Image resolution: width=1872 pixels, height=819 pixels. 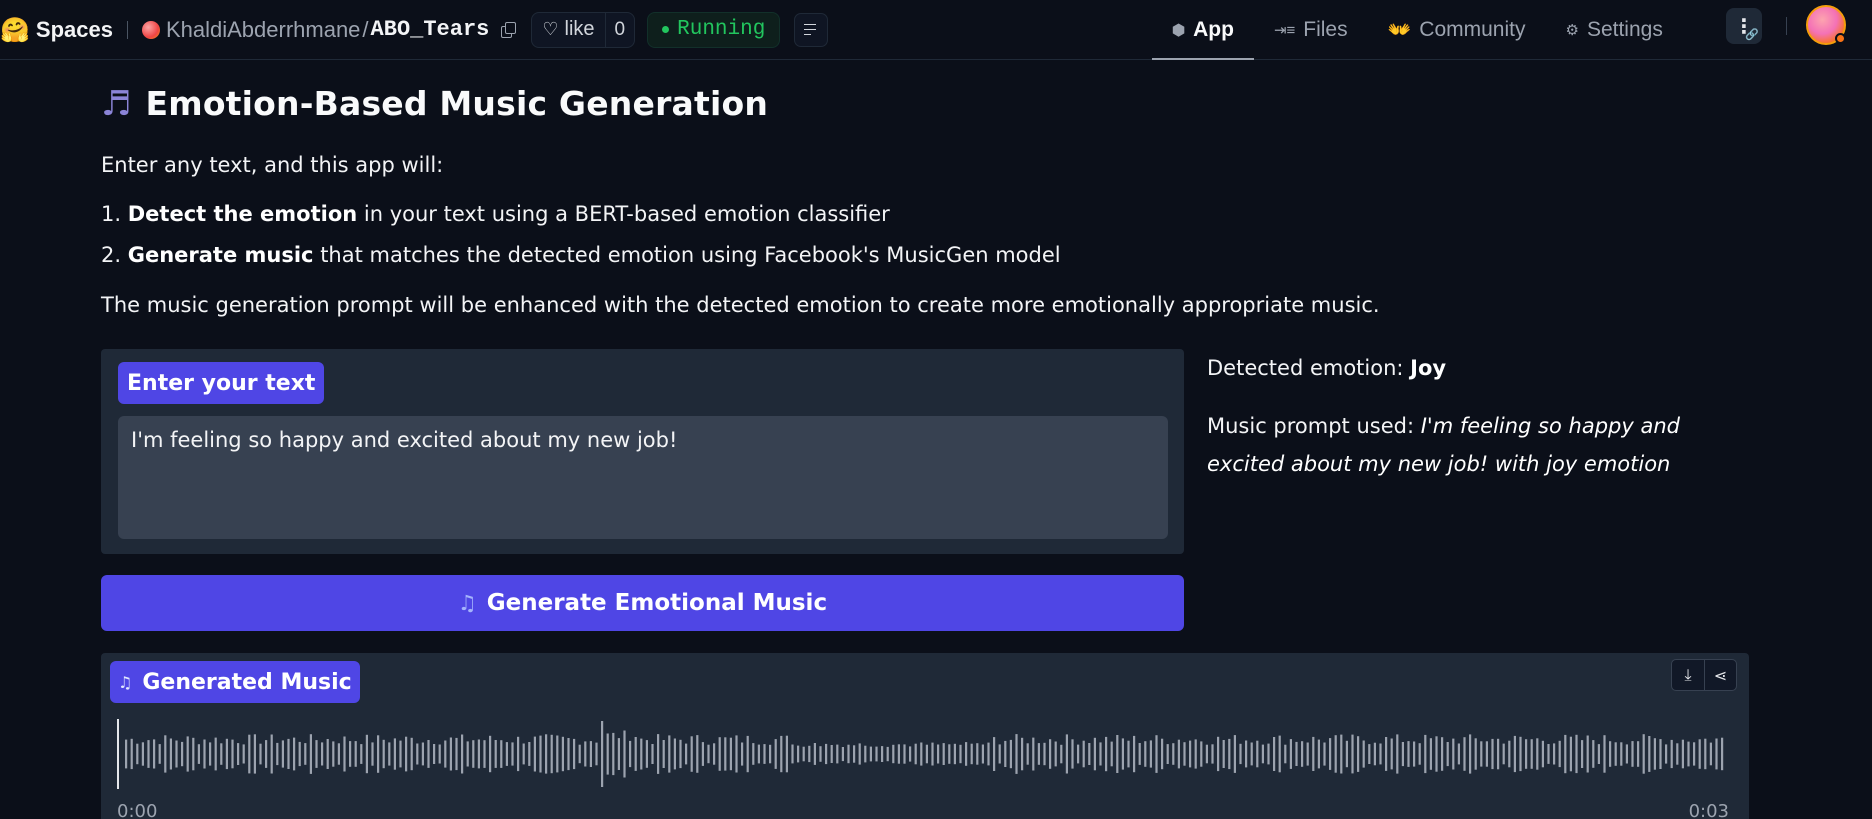 I want to click on intro-text: Enter any text, and this app will:, so click(x=272, y=165).